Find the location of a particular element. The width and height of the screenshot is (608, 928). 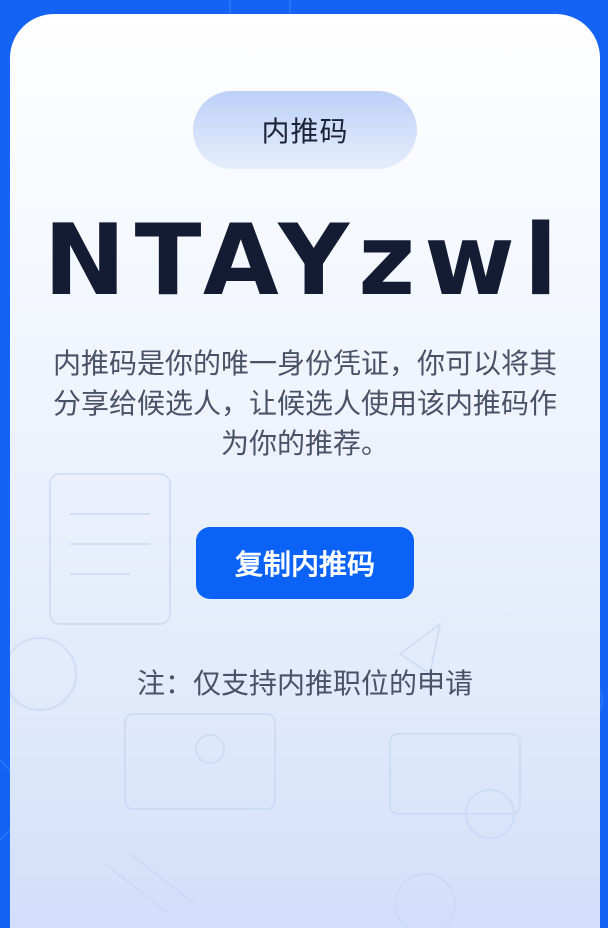

badge-label: 内推码 is located at coordinates (305, 131).